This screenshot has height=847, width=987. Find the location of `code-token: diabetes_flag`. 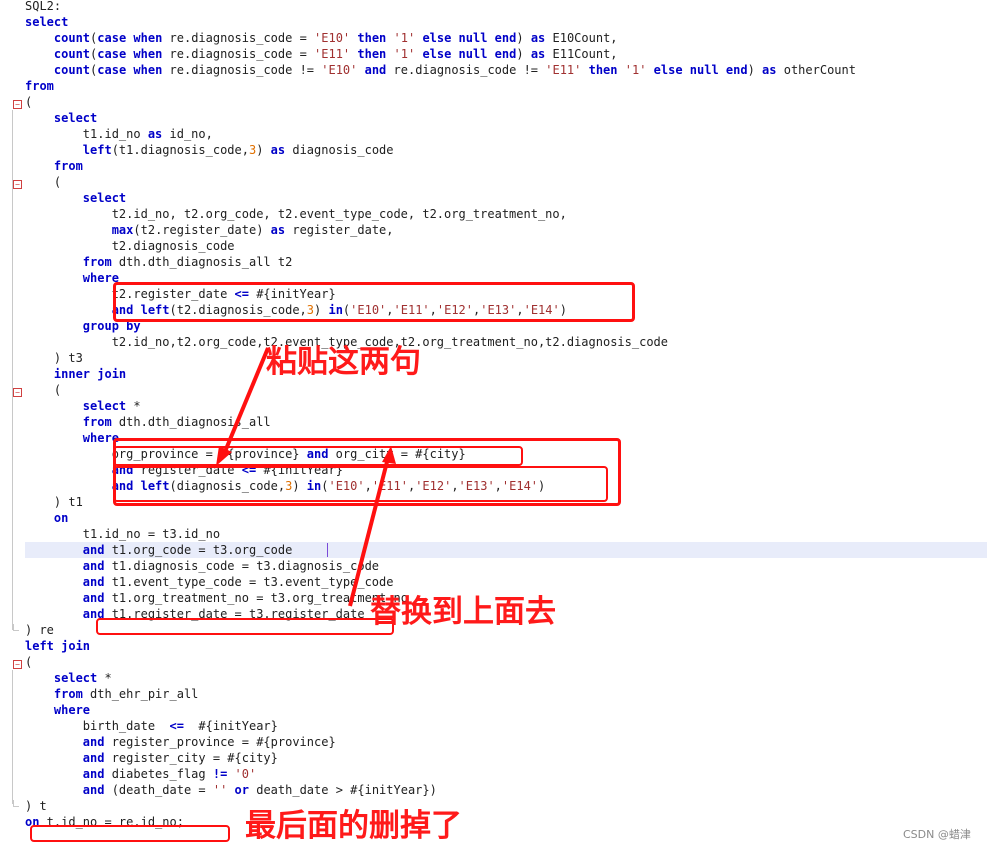

code-token: diabetes_flag is located at coordinates (158, 774).